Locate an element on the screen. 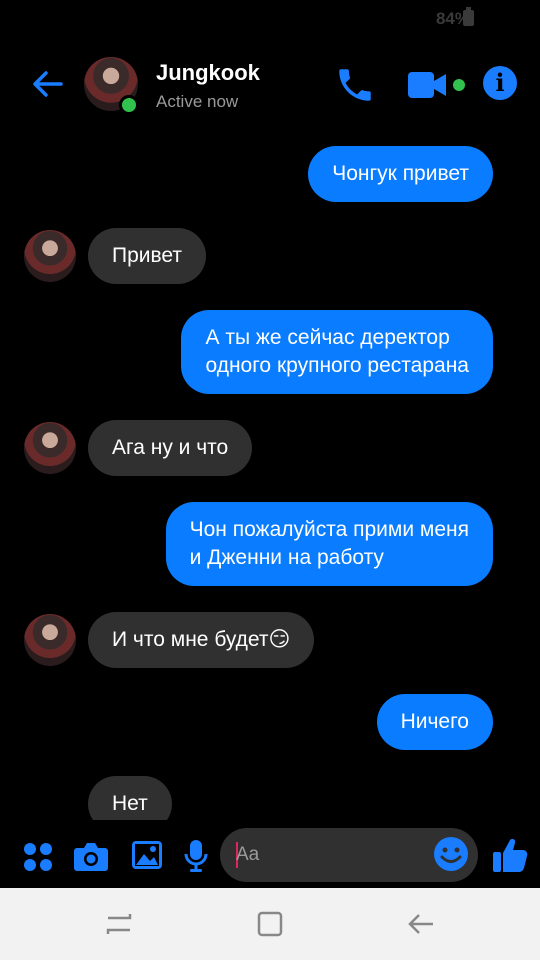  composer-bar is located at coordinates (270, 856).